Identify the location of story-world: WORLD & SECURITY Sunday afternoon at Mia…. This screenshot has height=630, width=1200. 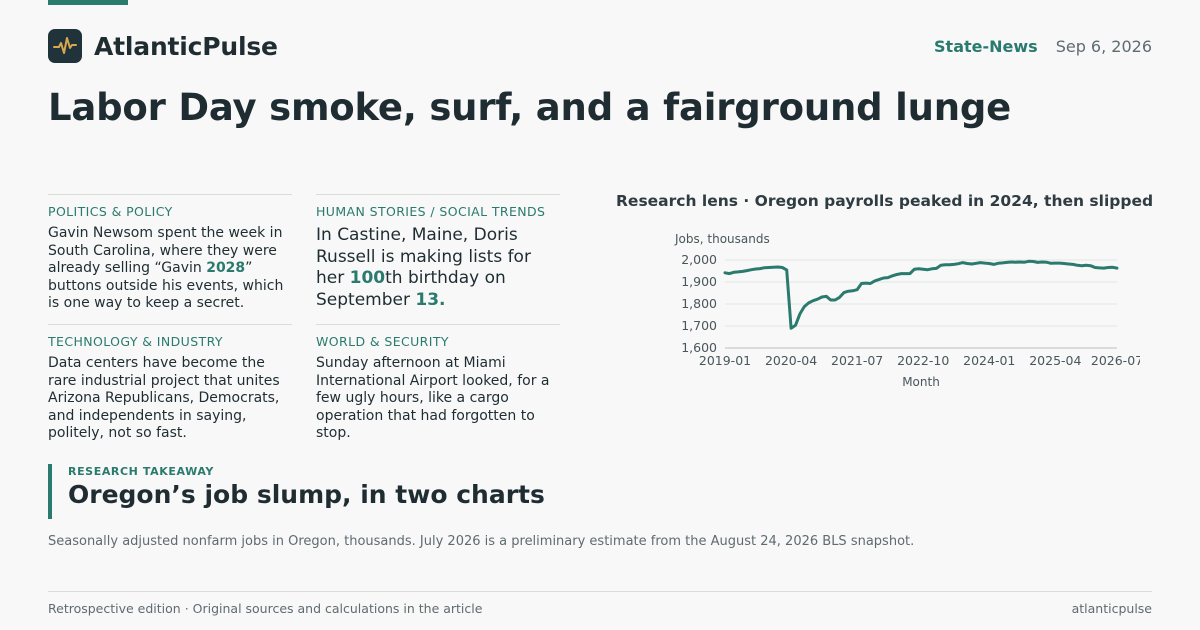
(438, 383).